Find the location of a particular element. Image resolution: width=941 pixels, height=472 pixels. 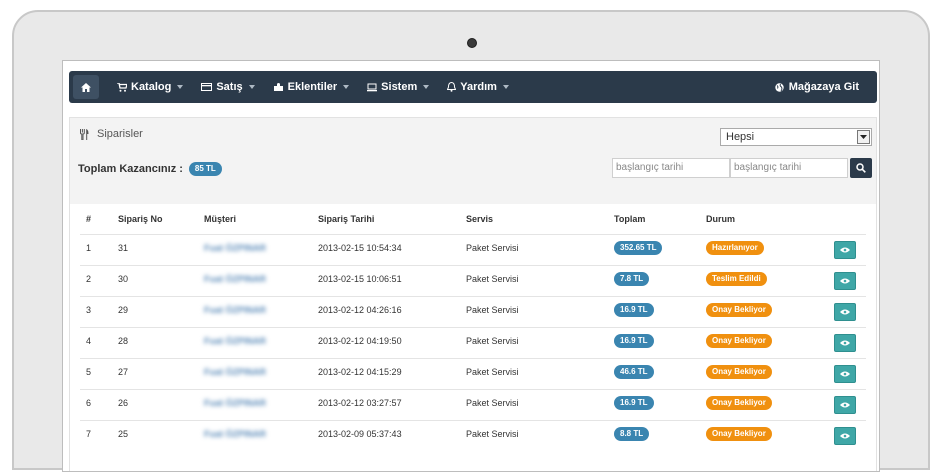

home-icon is located at coordinates (86, 87).